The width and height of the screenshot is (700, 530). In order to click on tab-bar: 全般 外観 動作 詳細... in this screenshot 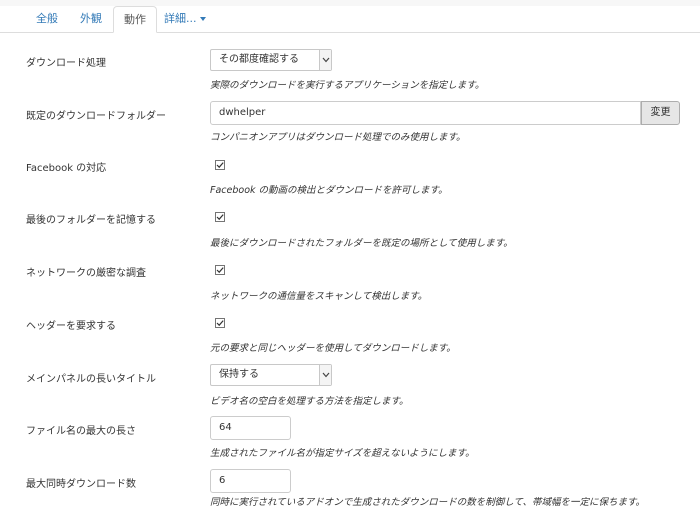, I will do `click(350, 19)`.